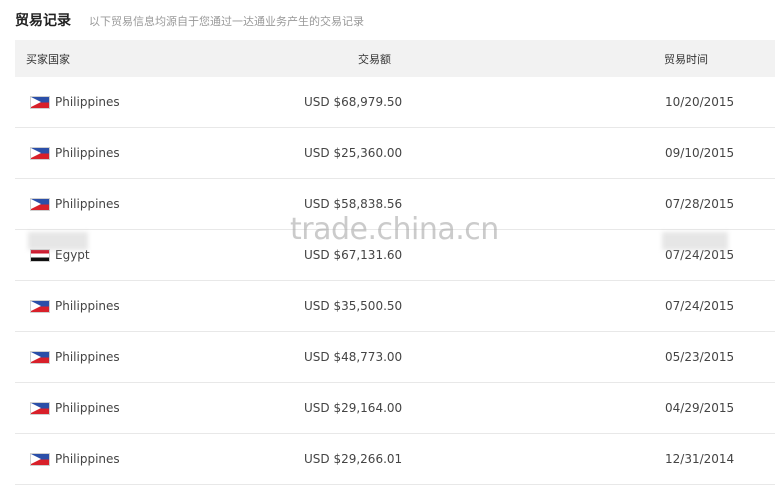 This screenshot has height=486, width=779. Describe the element at coordinates (700, 408) in the screenshot. I see `date-cell: 04/29/2015` at that location.